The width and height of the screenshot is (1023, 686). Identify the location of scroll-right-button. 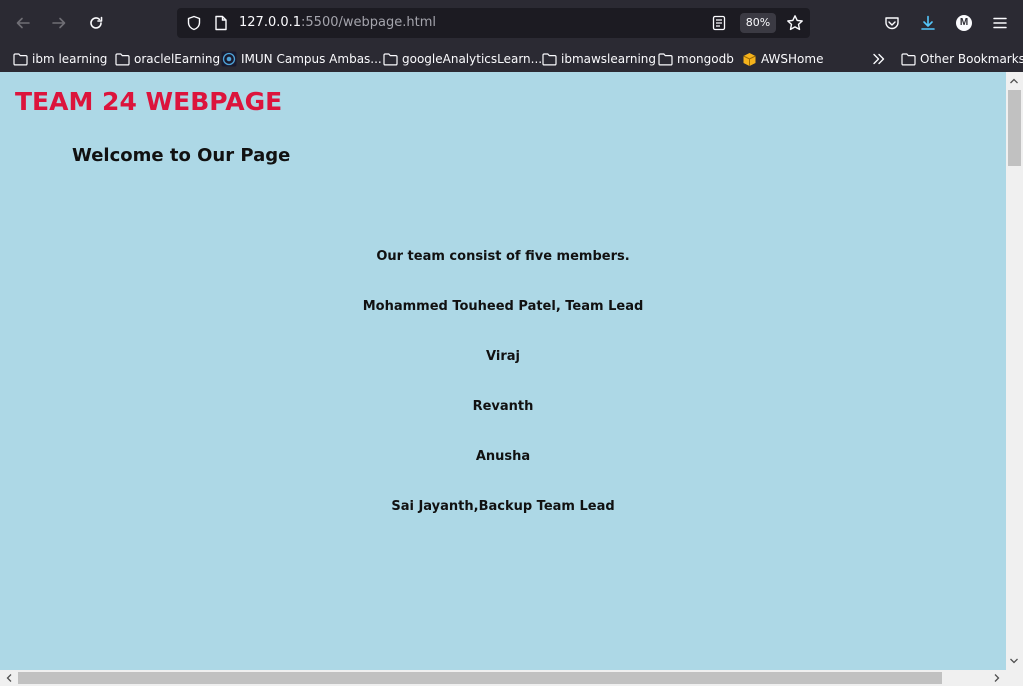
(997, 678).